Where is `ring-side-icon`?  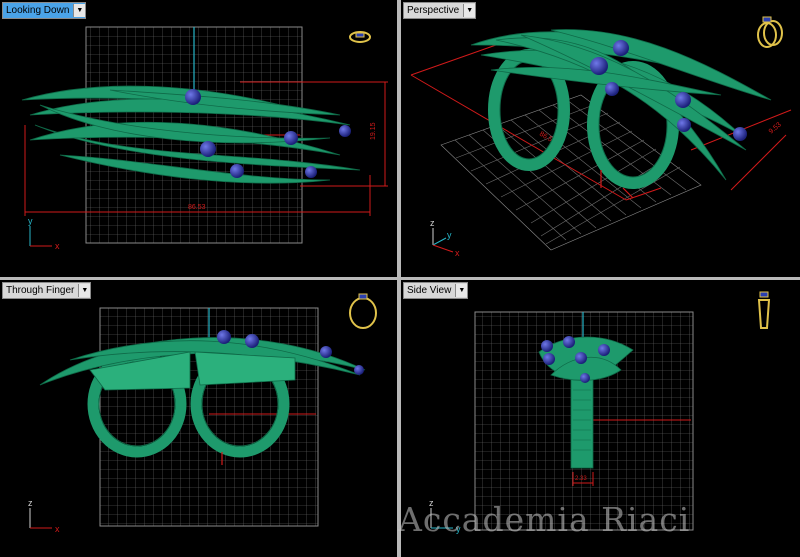 ring-side-icon is located at coordinates (764, 310).